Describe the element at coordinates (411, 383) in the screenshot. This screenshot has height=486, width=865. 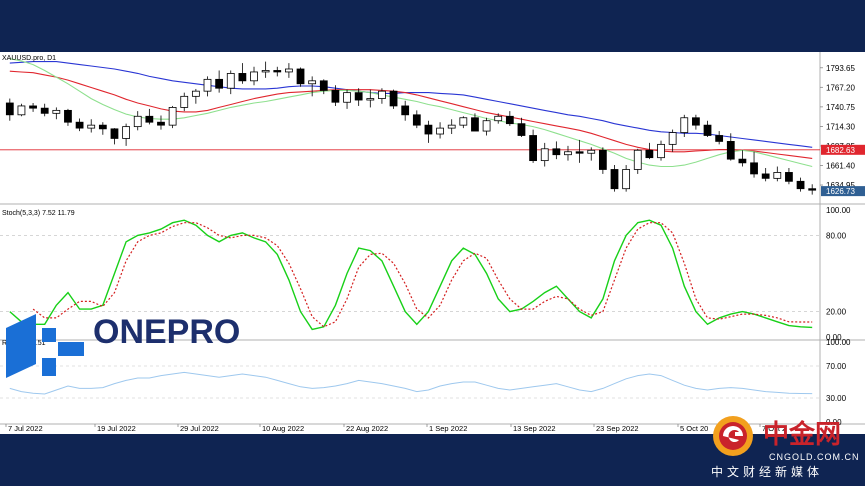
I see `rsi-line` at that location.